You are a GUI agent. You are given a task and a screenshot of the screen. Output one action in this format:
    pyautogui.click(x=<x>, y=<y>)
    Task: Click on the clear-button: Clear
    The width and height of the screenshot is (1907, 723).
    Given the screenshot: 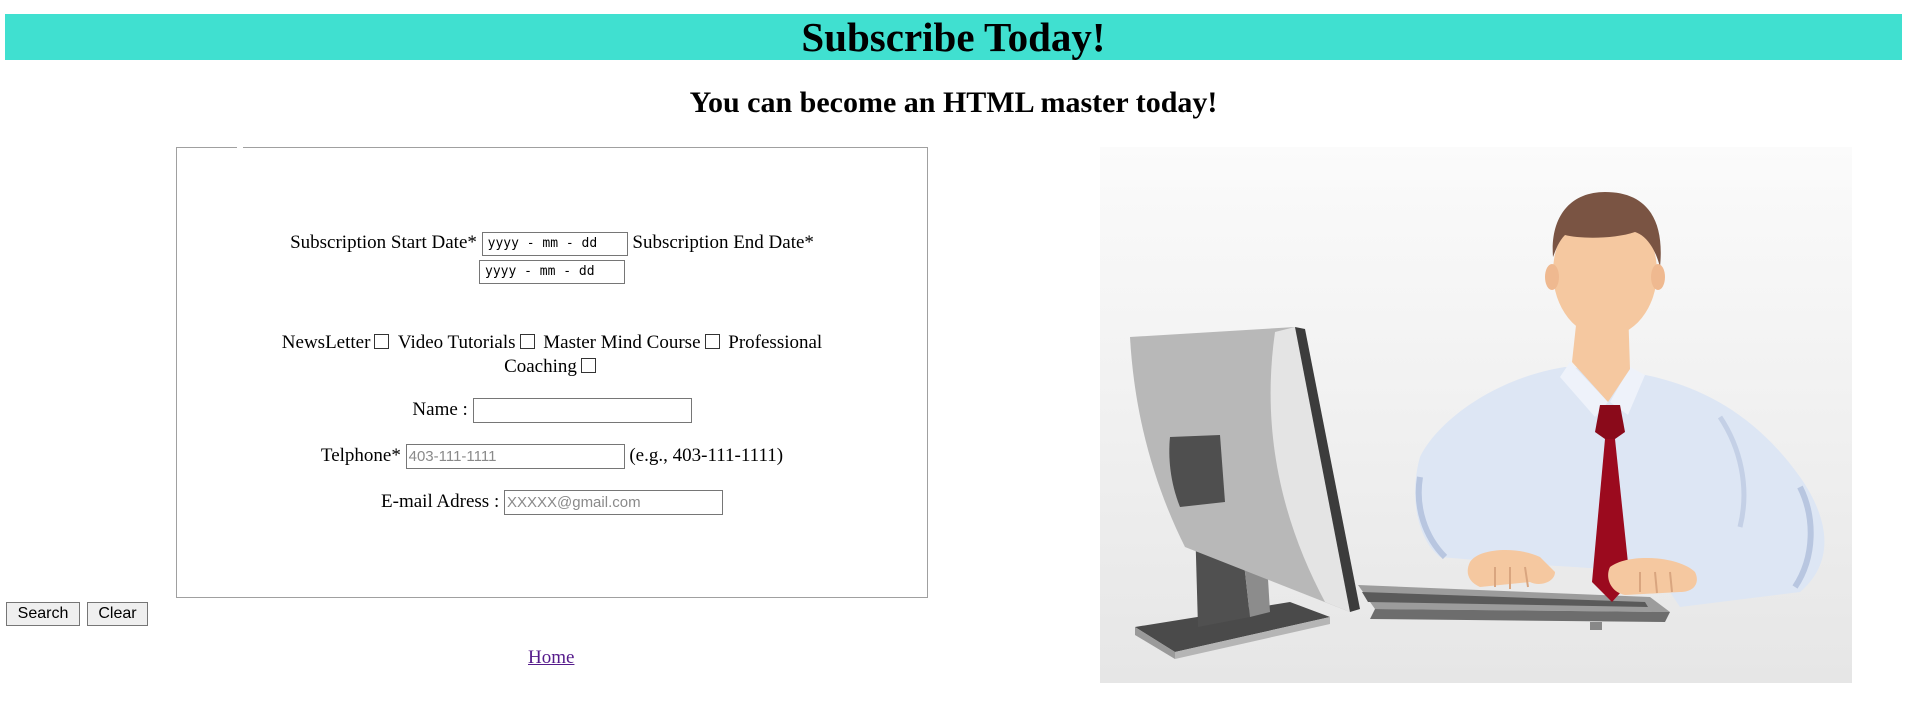 What is the action you would take?
    pyautogui.click(x=117, y=614)
    